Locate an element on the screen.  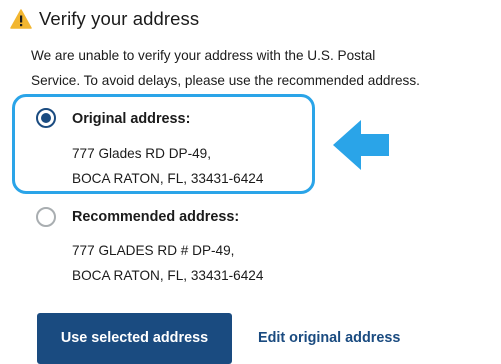
original-address-line-2: BOCA RATON, FL, 33431-6424 is located at coordinates (168, 178).